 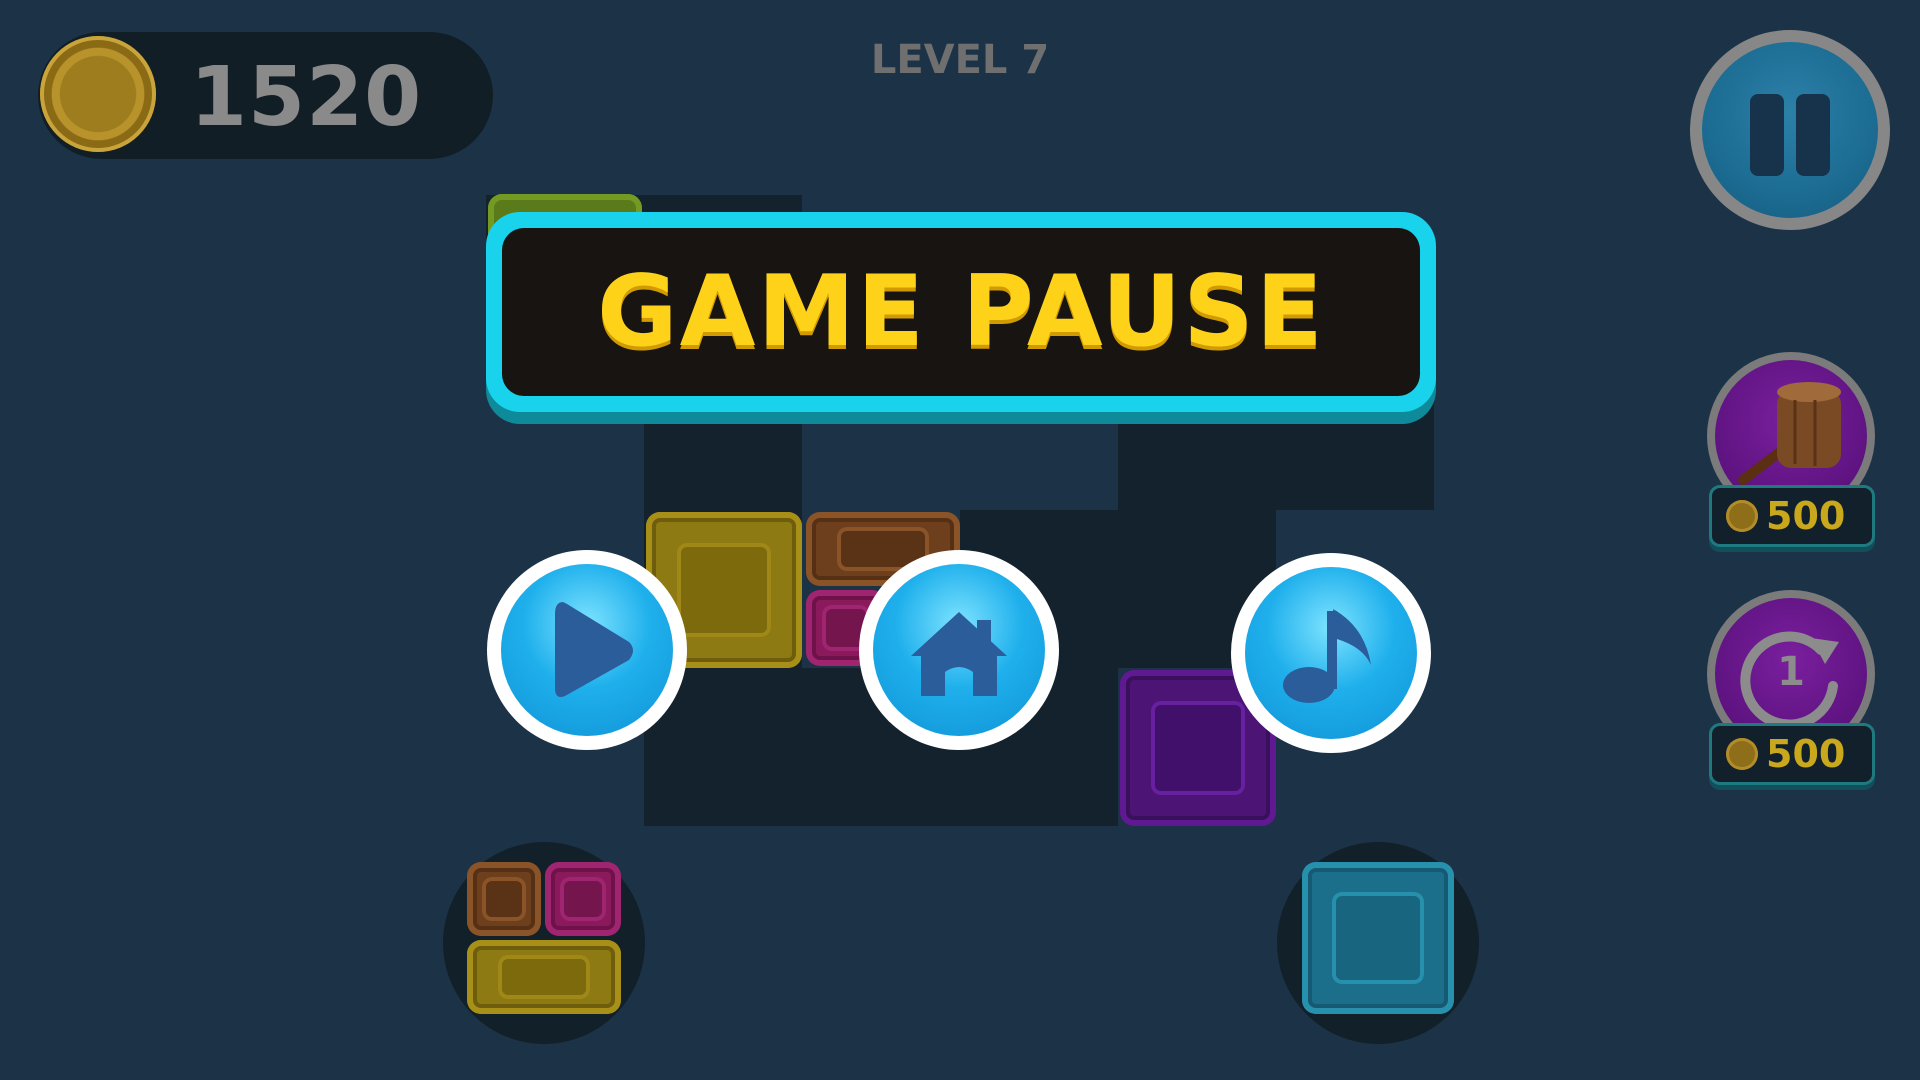 I want to click on pause-bar-left, so click(x=1767, y=135).